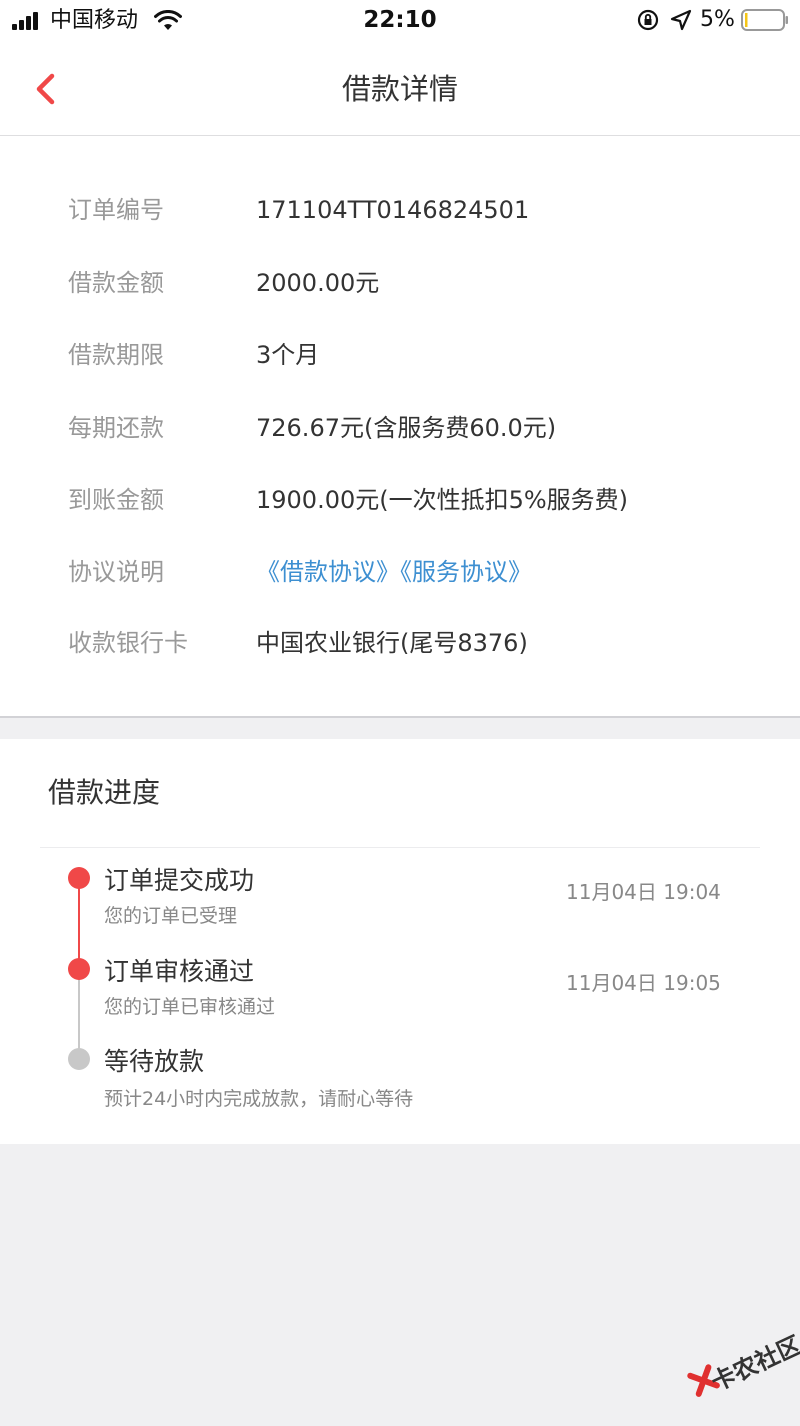 The image size is (800, 1426). What do you see at coordinates (259, 1099) in the screenshot?
I see `step-subtitle: 预计24小时内完成放款，请耐心等待` at bounding box center [259, 1099].